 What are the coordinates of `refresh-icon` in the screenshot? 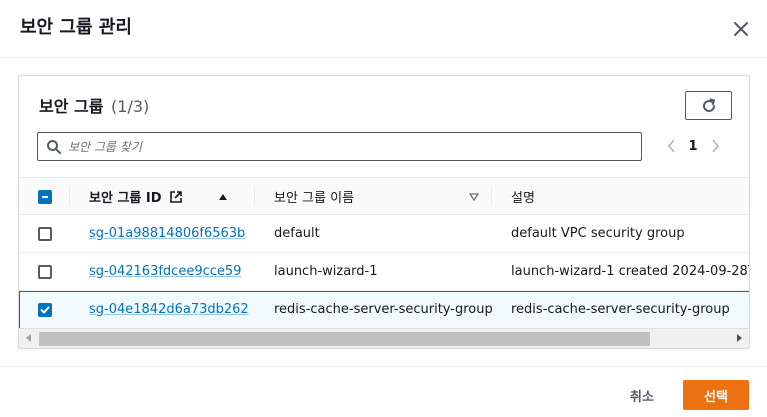 It's located at (708, 105).